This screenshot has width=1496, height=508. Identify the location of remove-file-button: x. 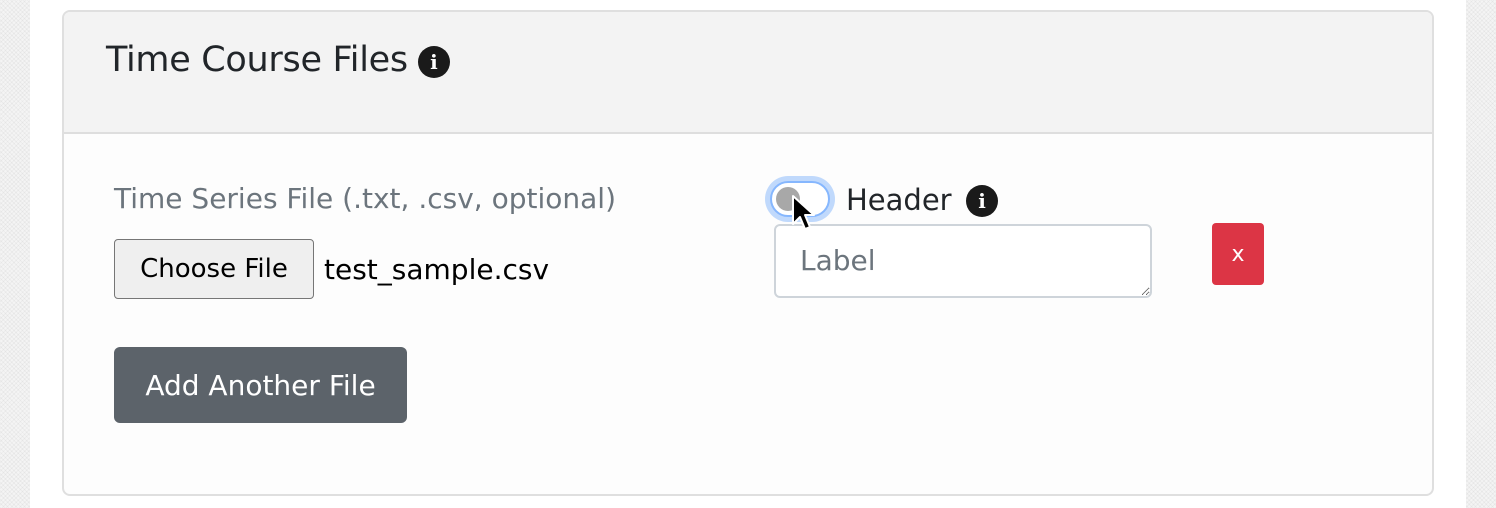
(1238, 254).